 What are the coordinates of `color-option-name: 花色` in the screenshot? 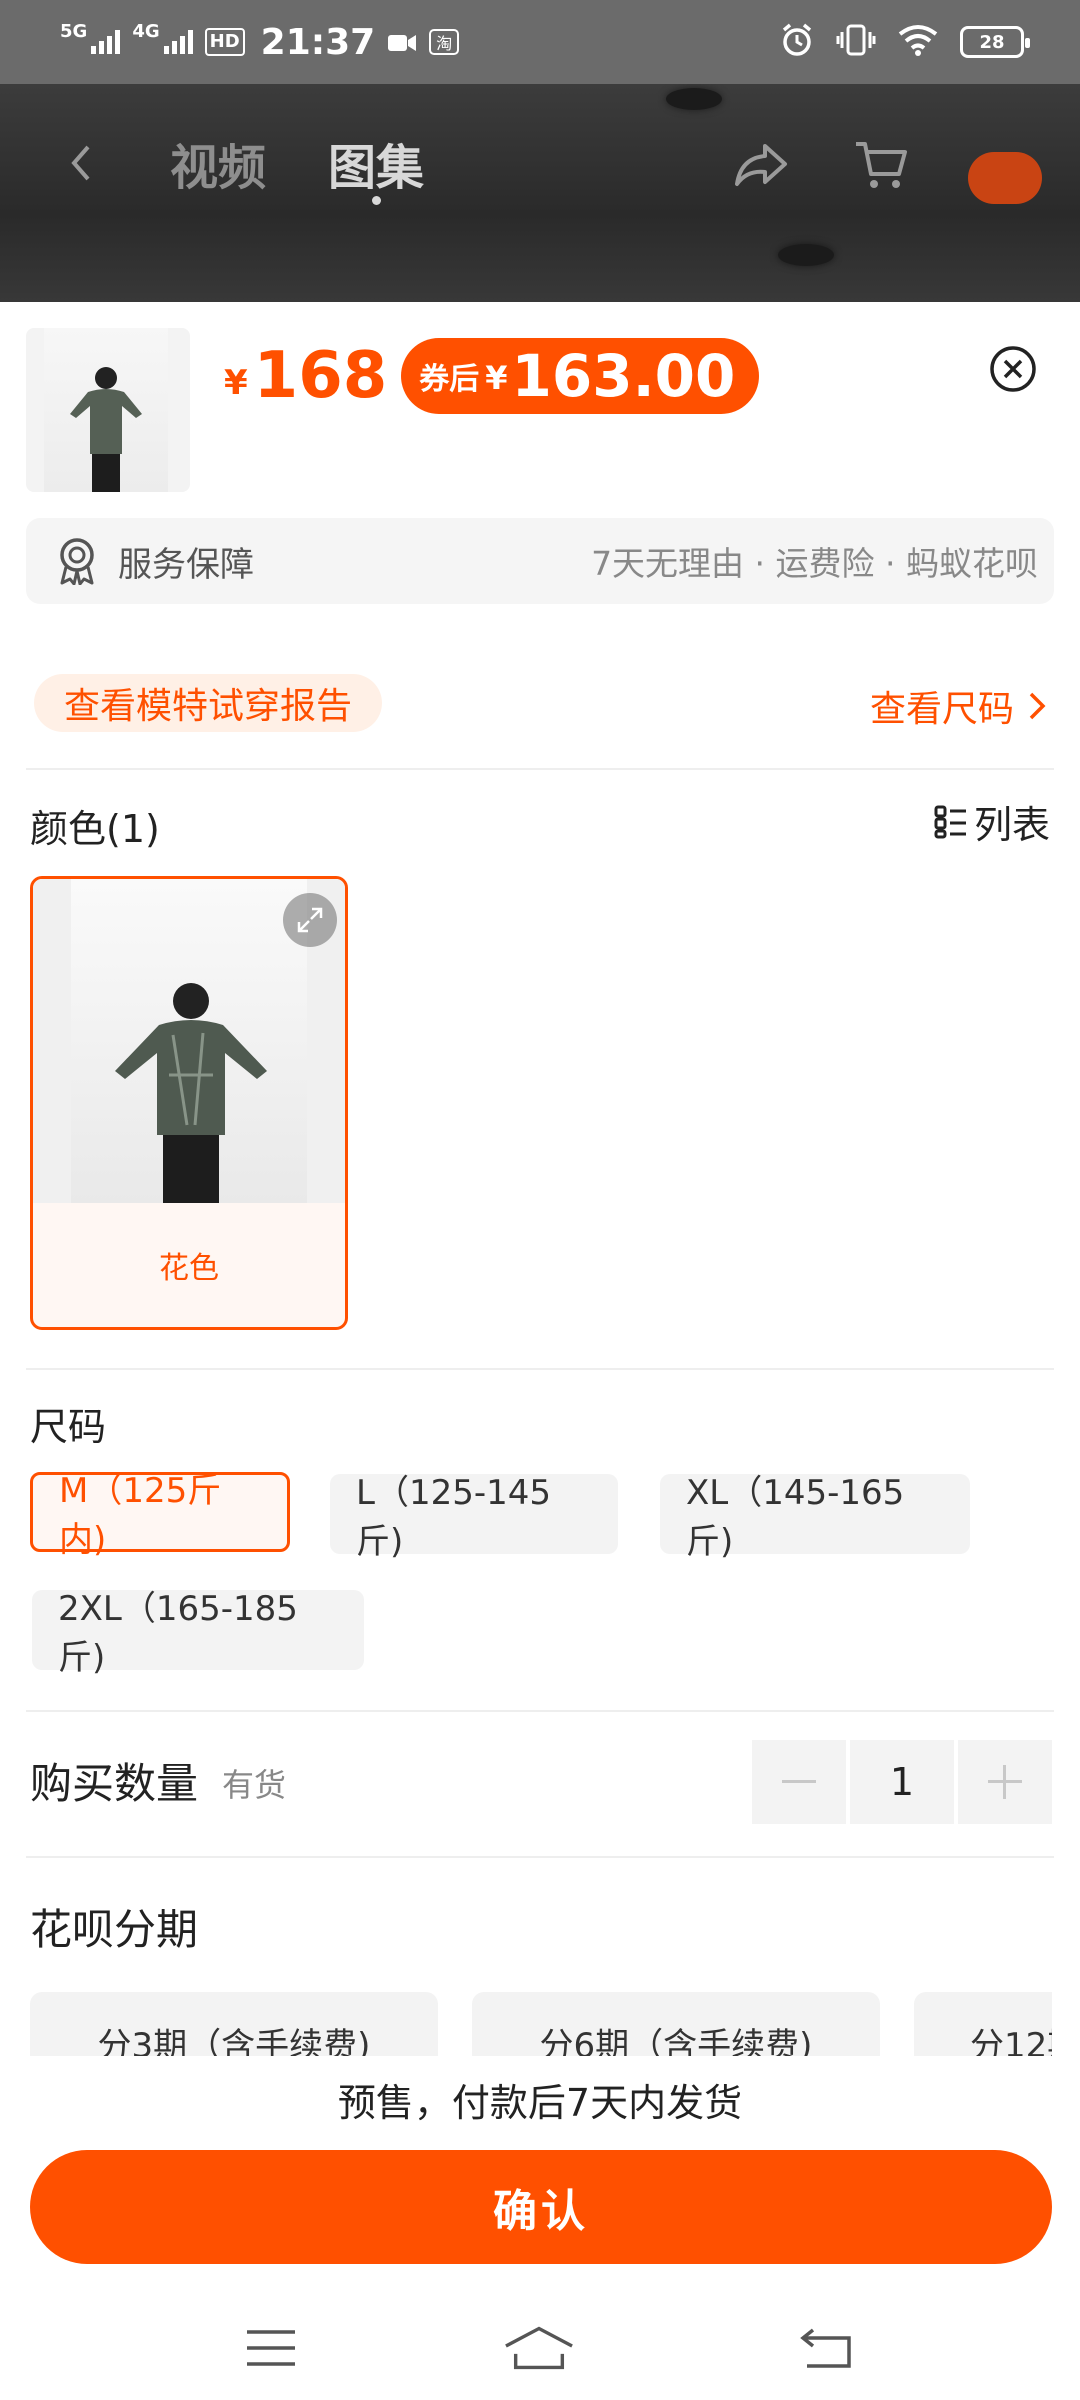 It's located at (189, 1268).